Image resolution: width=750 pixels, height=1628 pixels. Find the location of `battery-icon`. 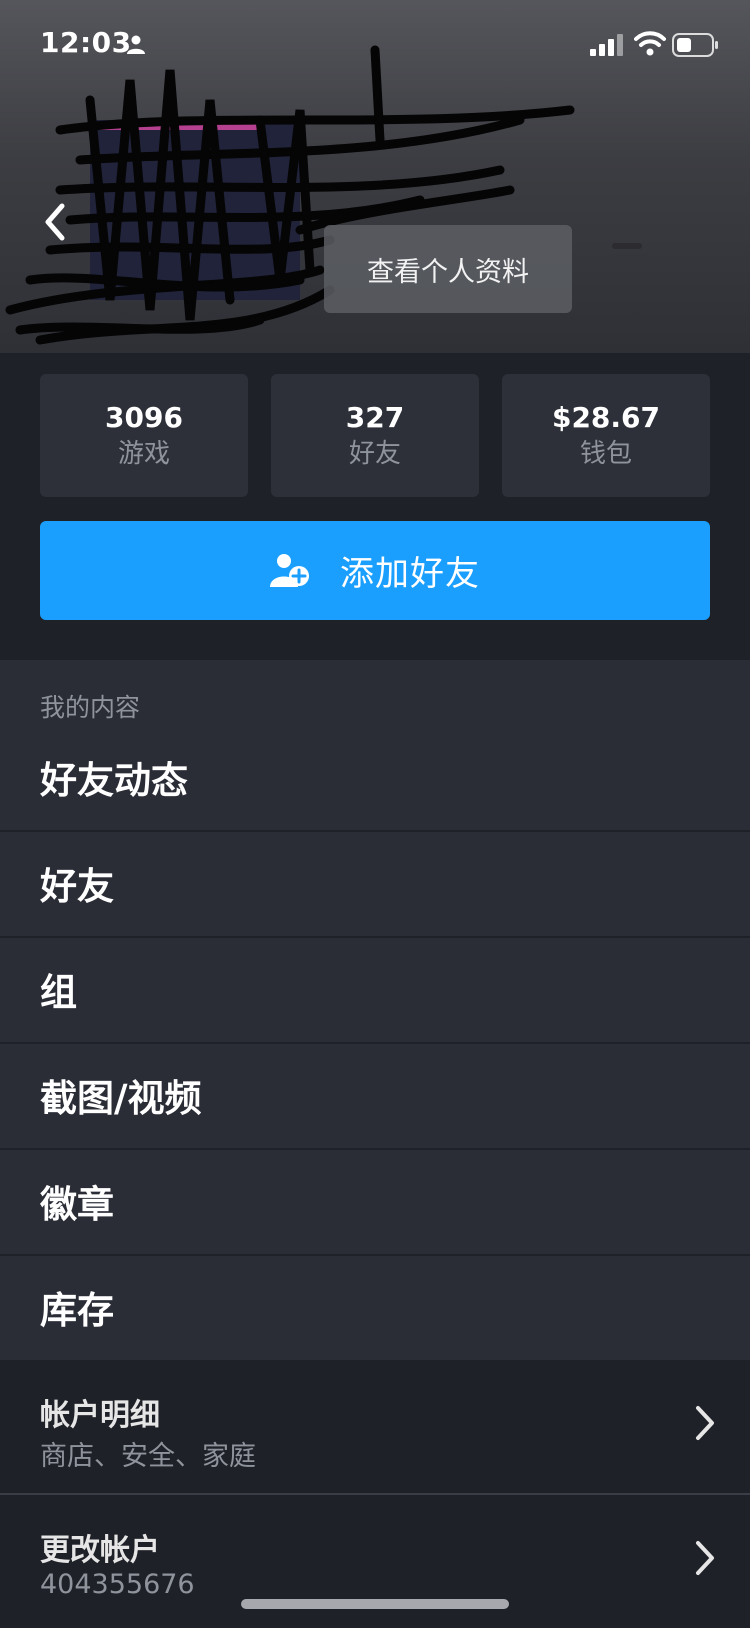

battery-icon is located at coordinates (695, 45).